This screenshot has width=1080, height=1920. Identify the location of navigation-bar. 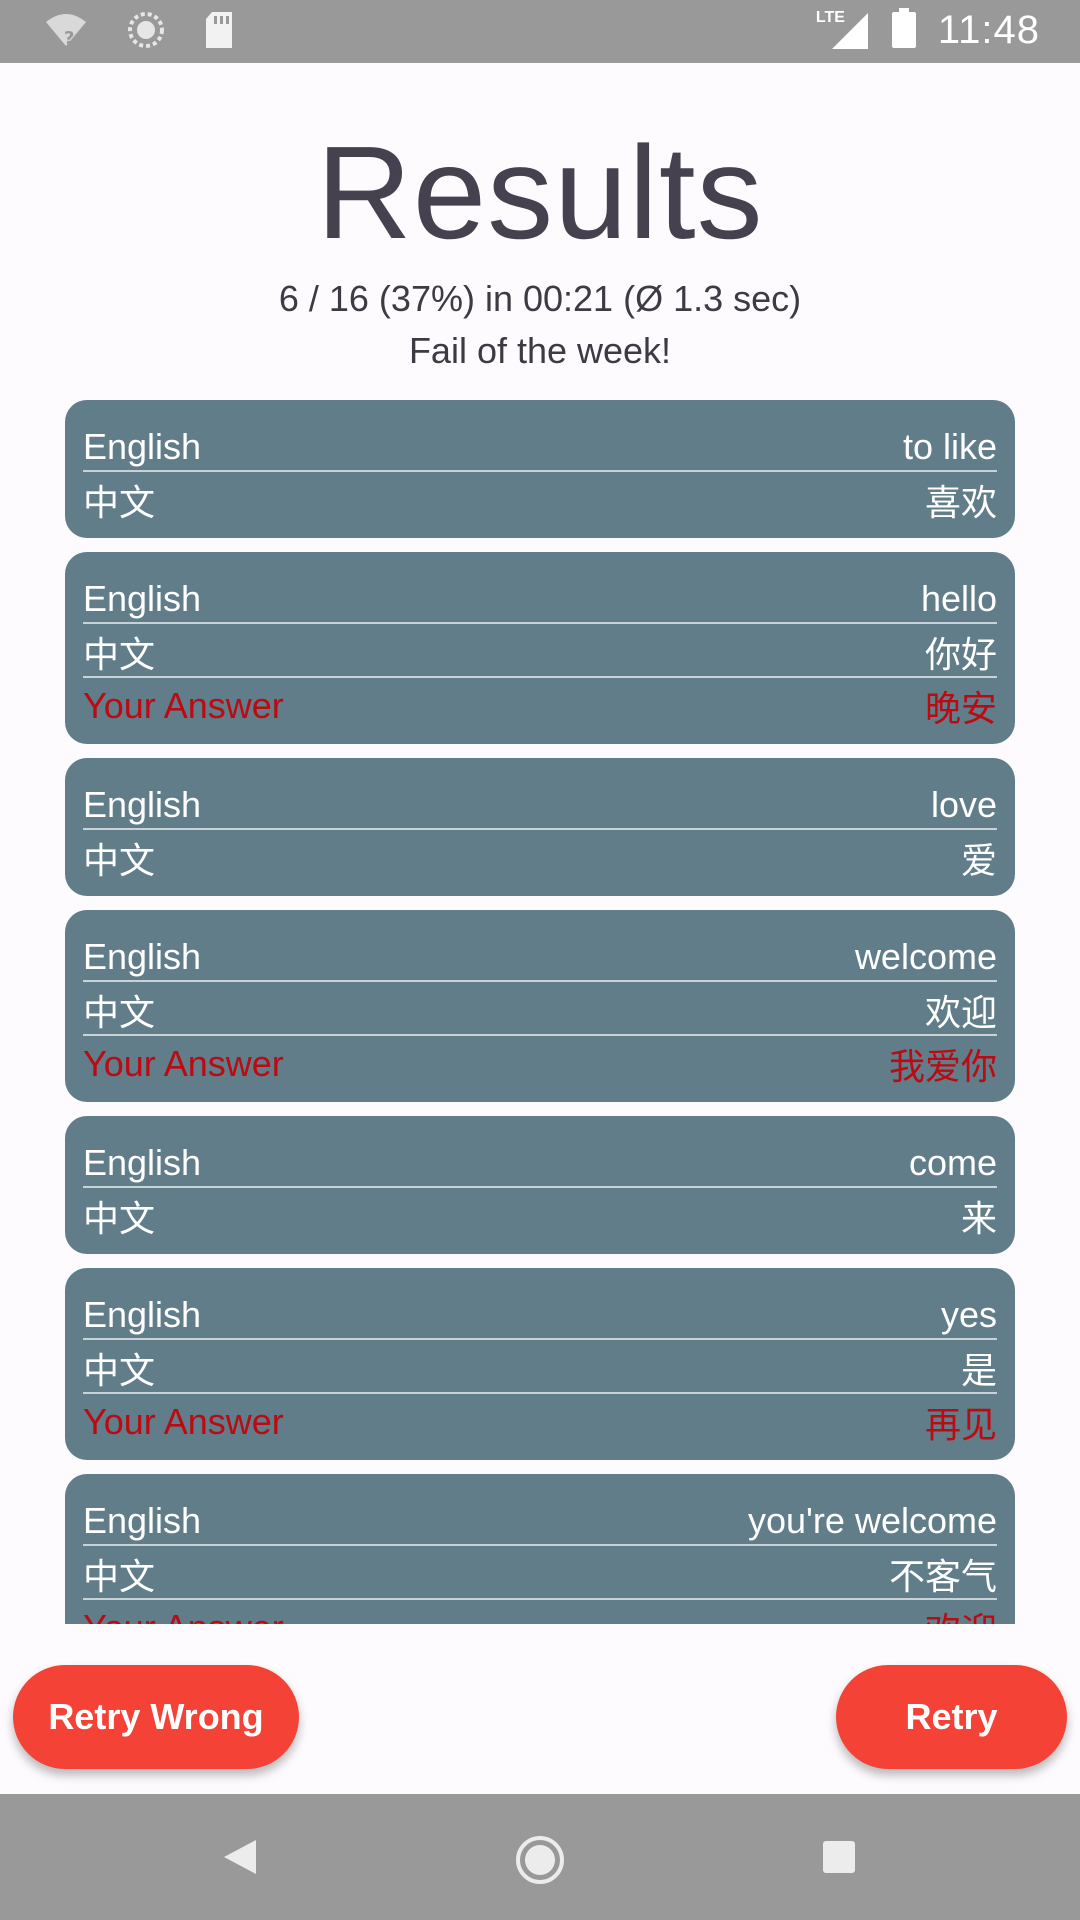
(540, 1857).